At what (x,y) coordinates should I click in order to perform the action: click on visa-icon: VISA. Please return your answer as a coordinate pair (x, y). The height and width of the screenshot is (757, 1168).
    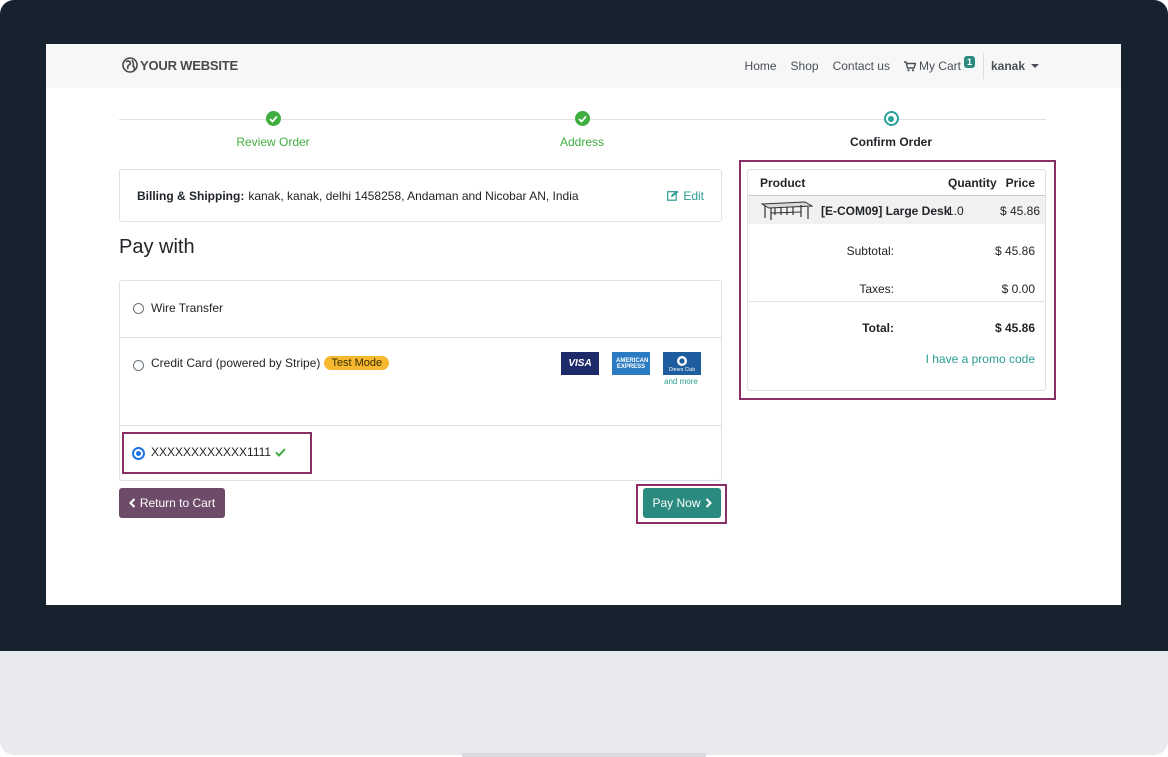
    Looking at the image, I should click on (580, 363).